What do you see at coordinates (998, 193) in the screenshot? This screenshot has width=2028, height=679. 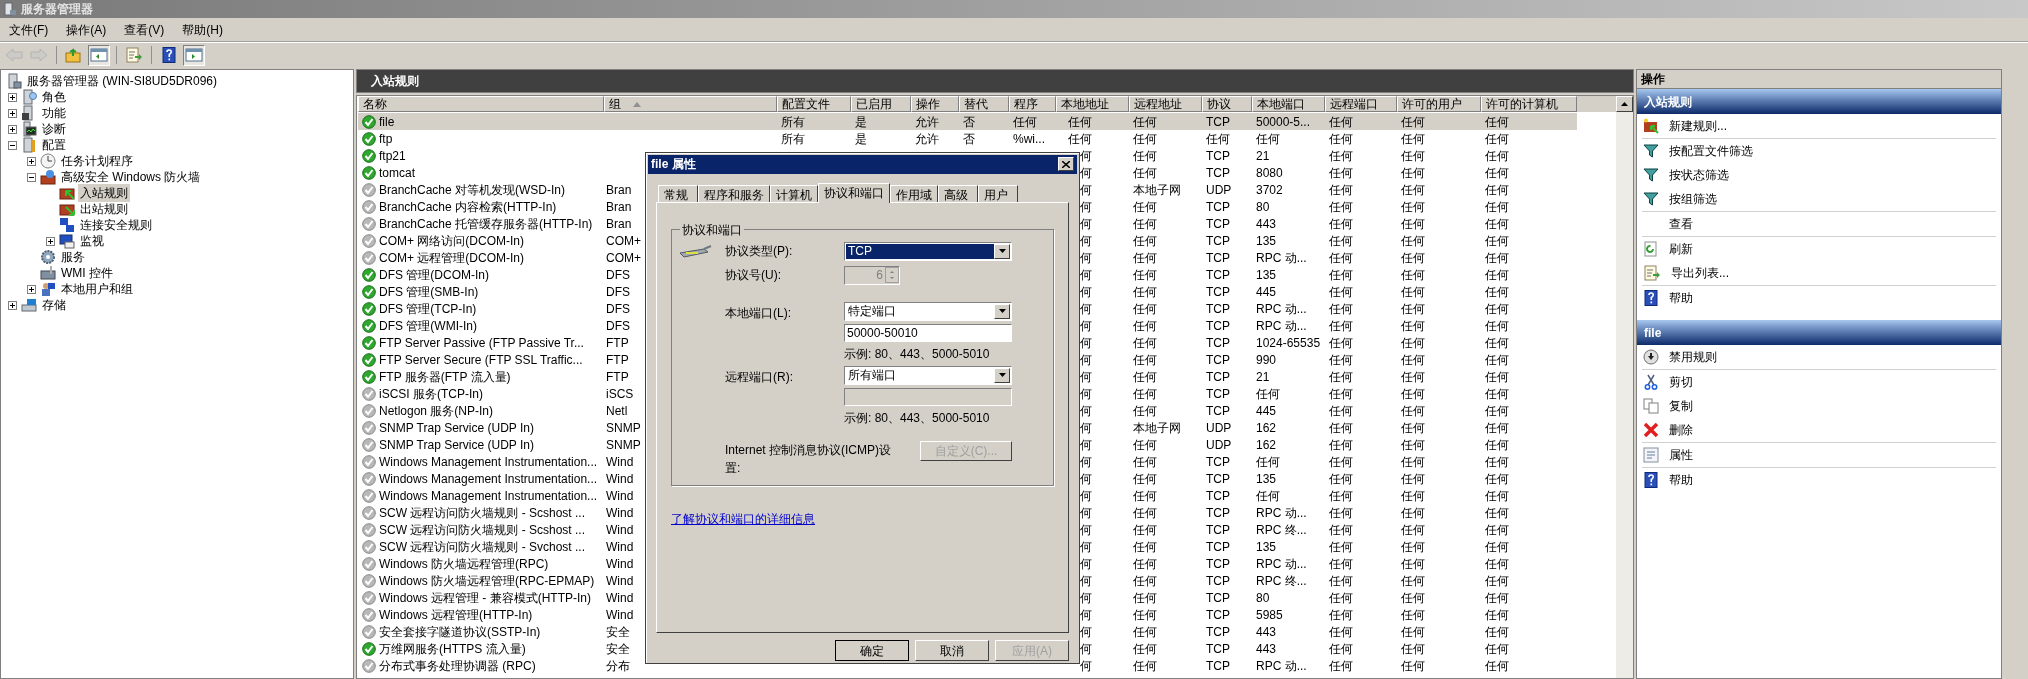 I see `tab: 用户` at bounding box center [998, 193].